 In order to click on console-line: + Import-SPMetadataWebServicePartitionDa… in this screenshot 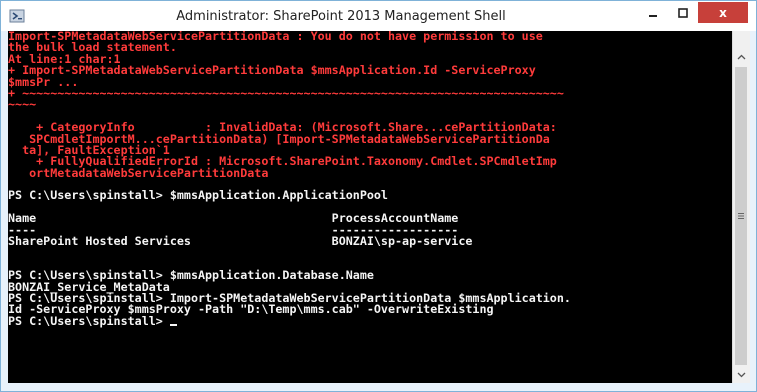, I will do `click(370, 70)`.